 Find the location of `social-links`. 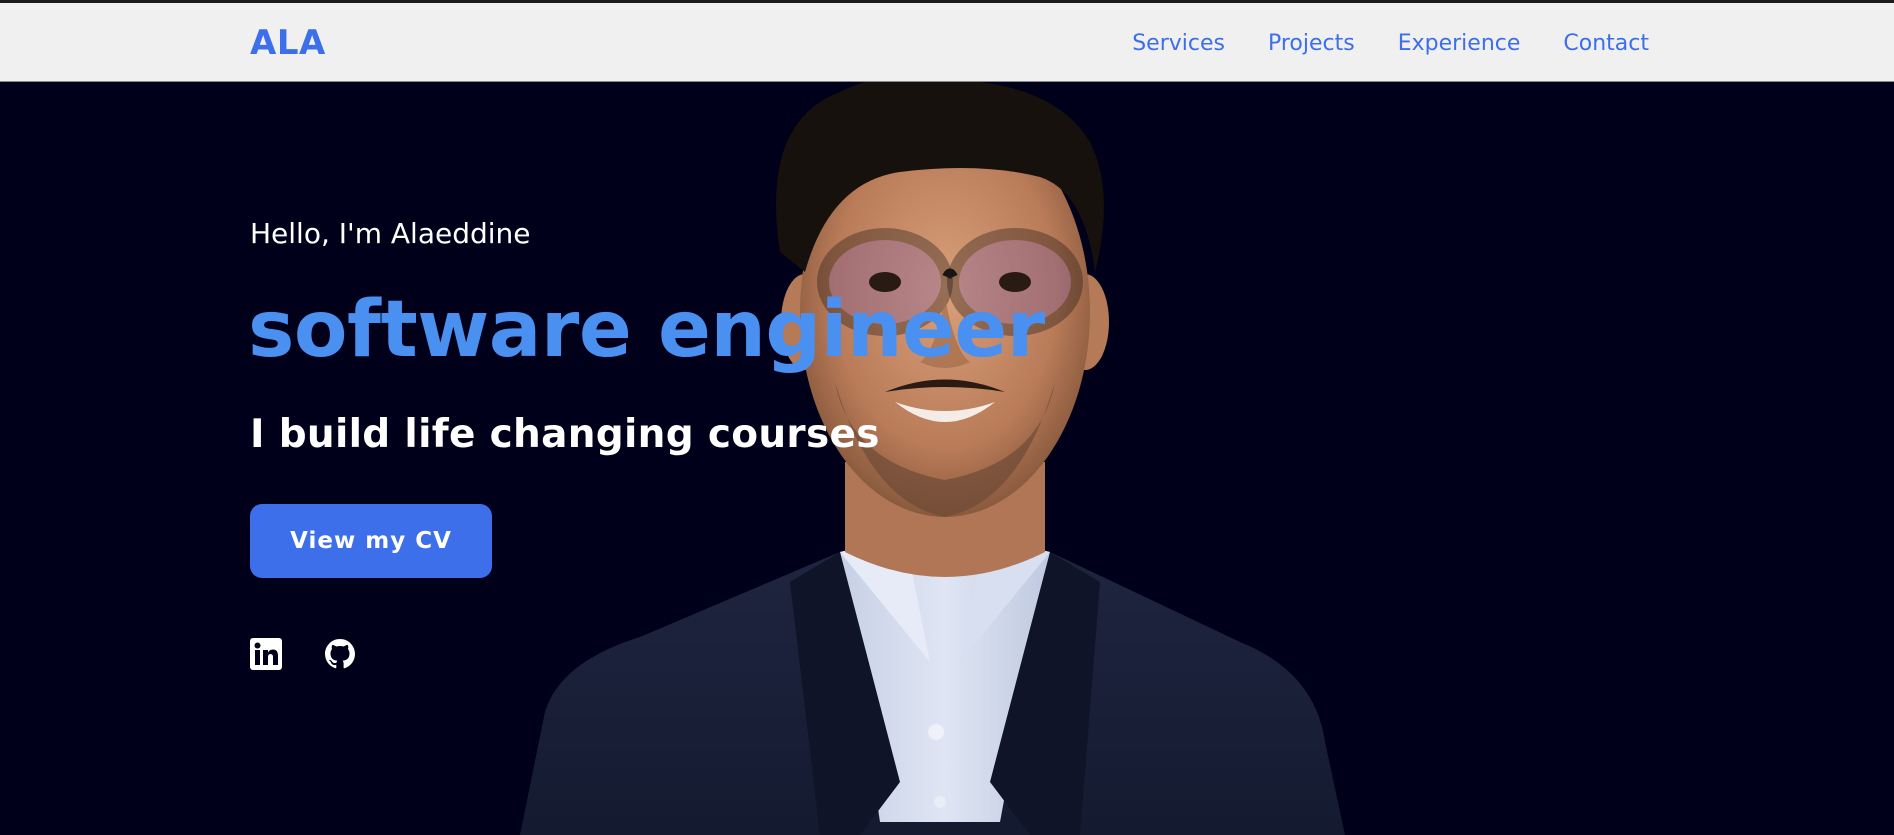

social-links is located at coordinates (303, 654).